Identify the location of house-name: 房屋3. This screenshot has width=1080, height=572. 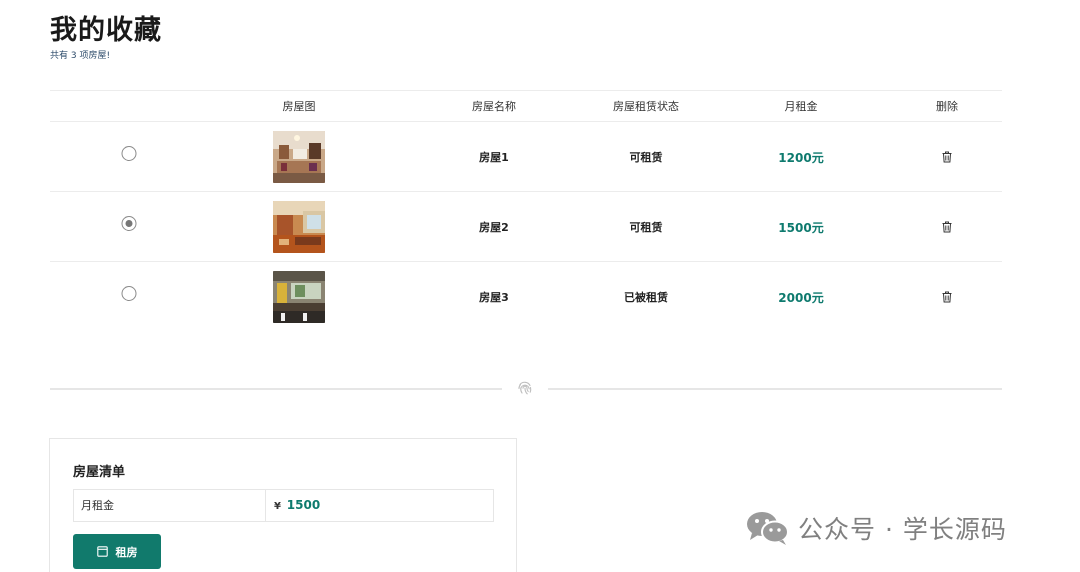
(494, 297).